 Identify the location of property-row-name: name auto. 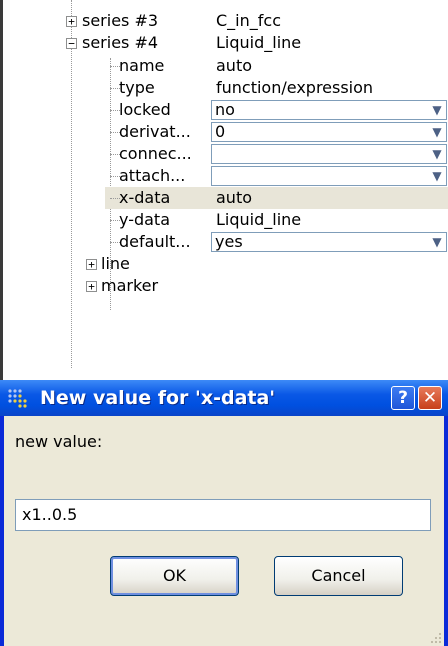
(224, 66).